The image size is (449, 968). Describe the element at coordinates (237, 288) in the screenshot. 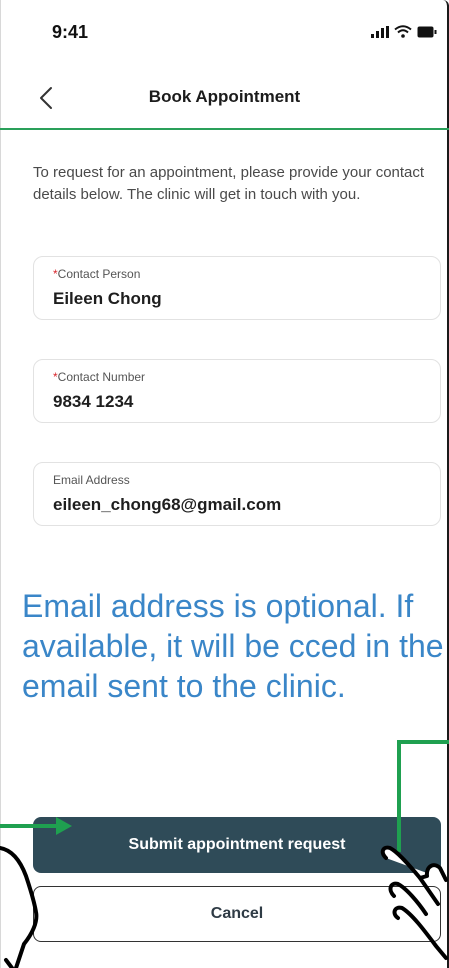

I see `contact-person-field: *Contact Person Eileen Chong` at that location.